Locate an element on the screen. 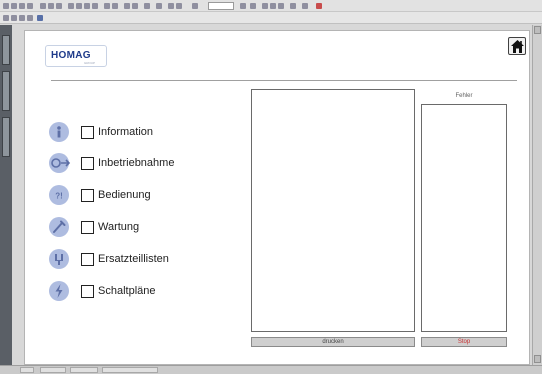  page-nav-field is located at coordinates (53, 370).